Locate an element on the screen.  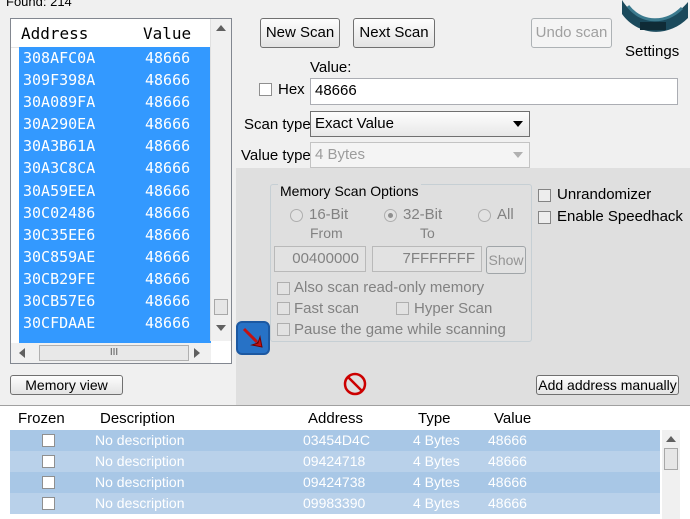
address-cell: 09983390 is located at coordinates (356, 503).